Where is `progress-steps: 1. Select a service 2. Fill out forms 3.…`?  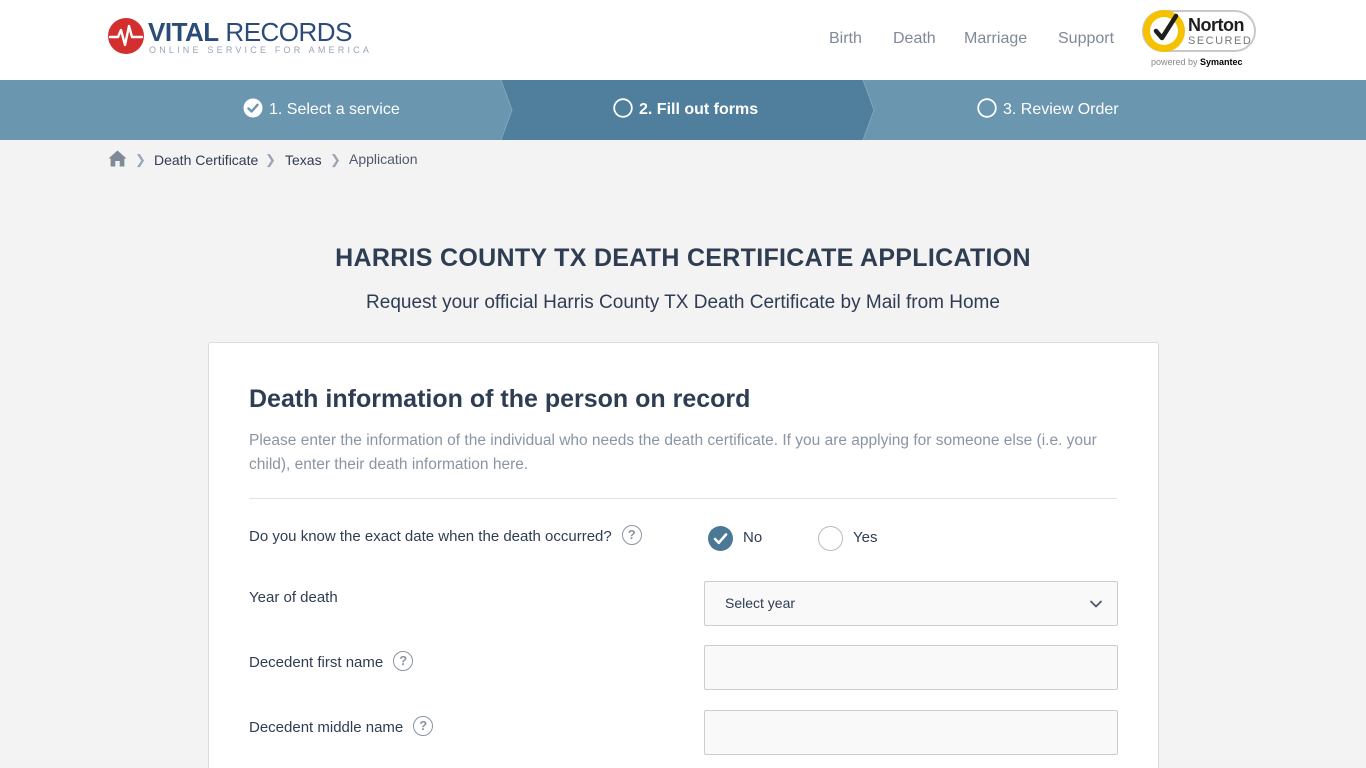 progress-steps: 1. Select a service 2. Fill out forms 3.… is located at coordinates (683, 110).